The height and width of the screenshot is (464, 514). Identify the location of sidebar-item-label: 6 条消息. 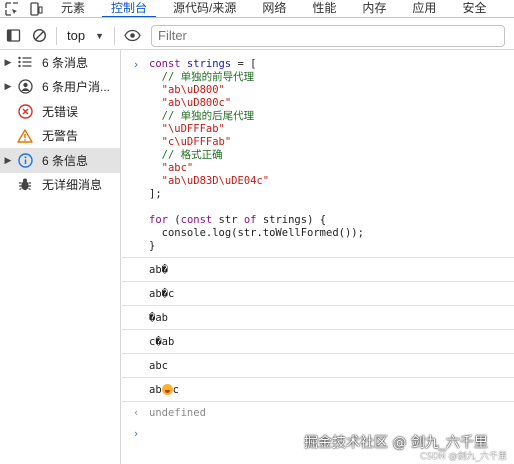
(65, 62).